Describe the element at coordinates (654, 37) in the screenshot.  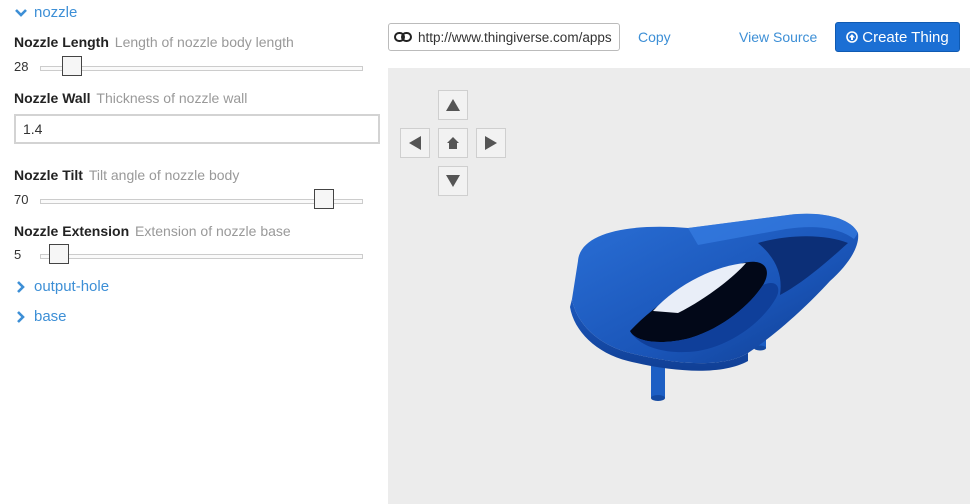
I see `copy-link: Copy` at that location.